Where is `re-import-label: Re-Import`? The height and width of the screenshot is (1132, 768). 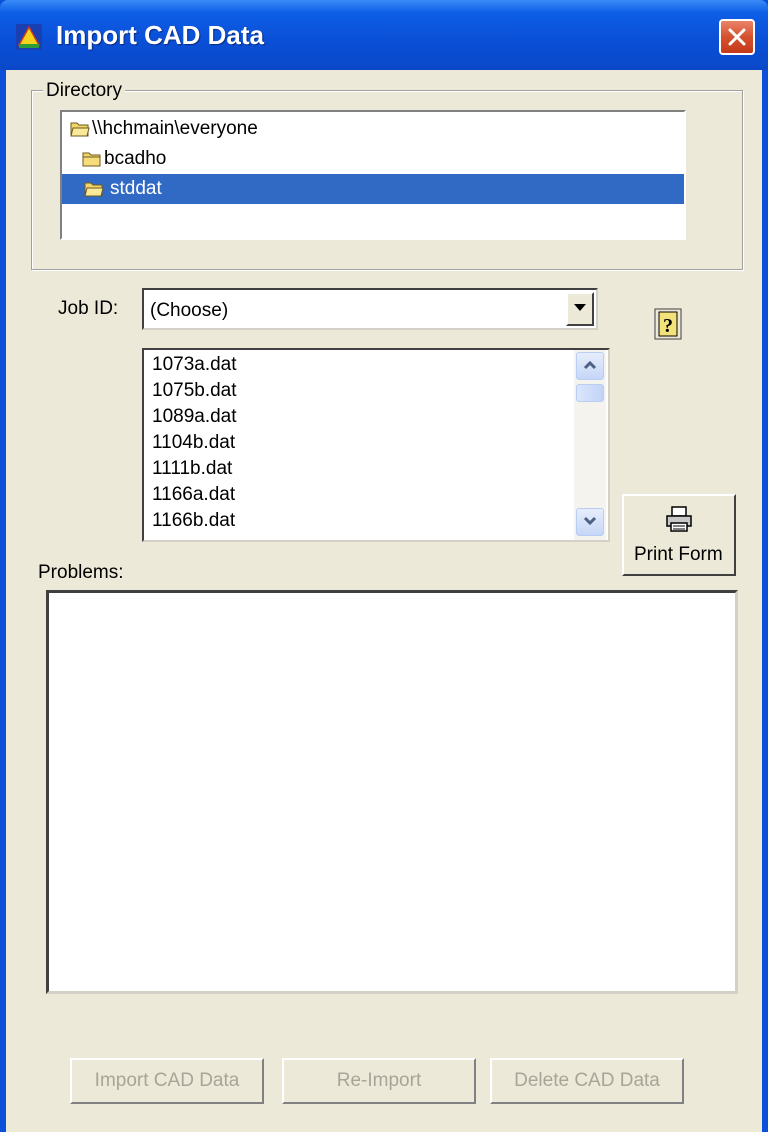 re-import-label: Re-Import is located at coordinates (379, 1080).